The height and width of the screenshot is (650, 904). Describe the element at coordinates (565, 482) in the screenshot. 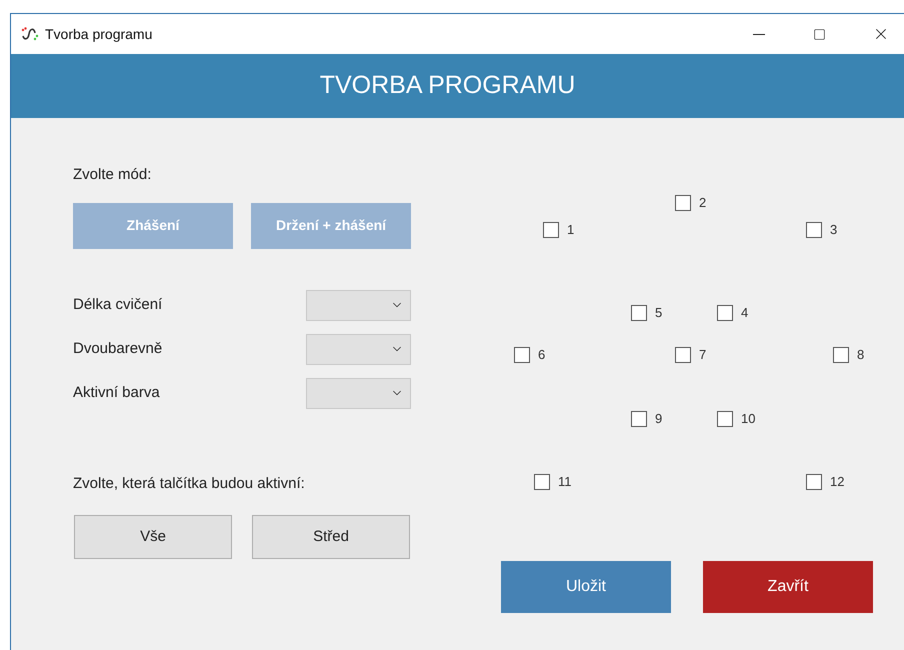

I see `checkbox-label: 11` at that location.